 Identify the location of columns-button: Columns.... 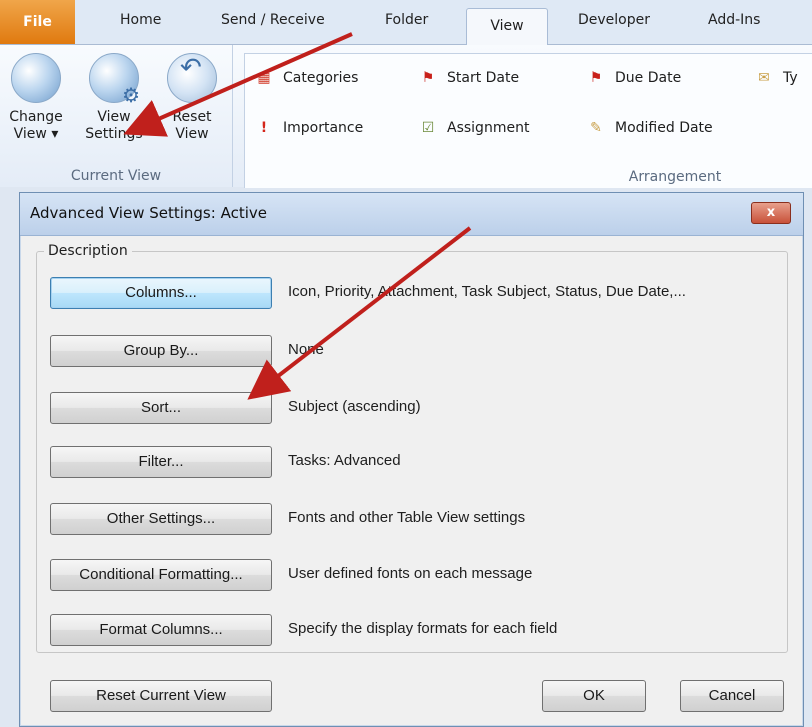
(161, 293).